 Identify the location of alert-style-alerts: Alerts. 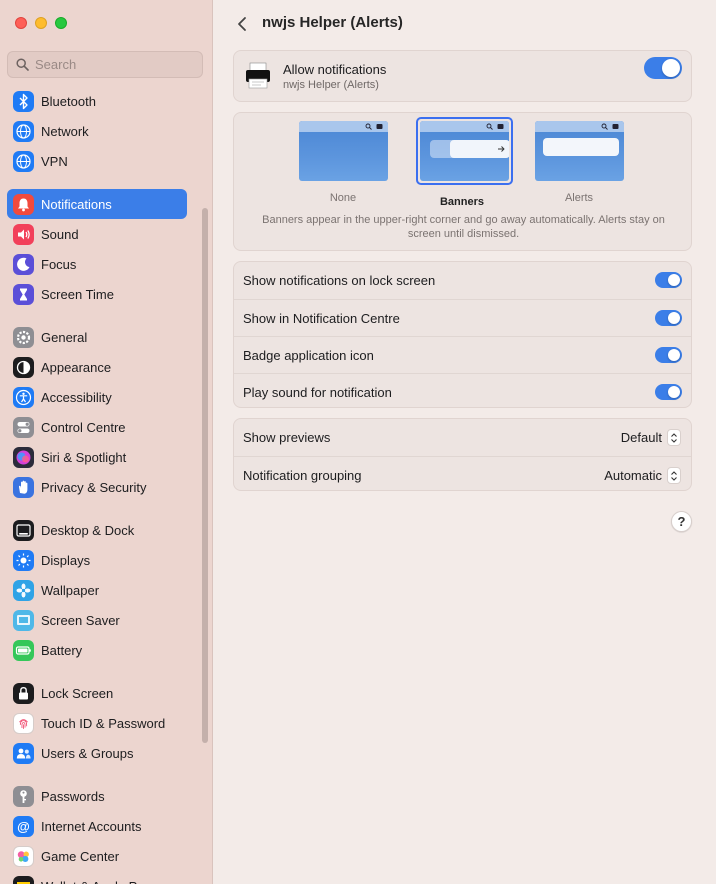
(579, 162).